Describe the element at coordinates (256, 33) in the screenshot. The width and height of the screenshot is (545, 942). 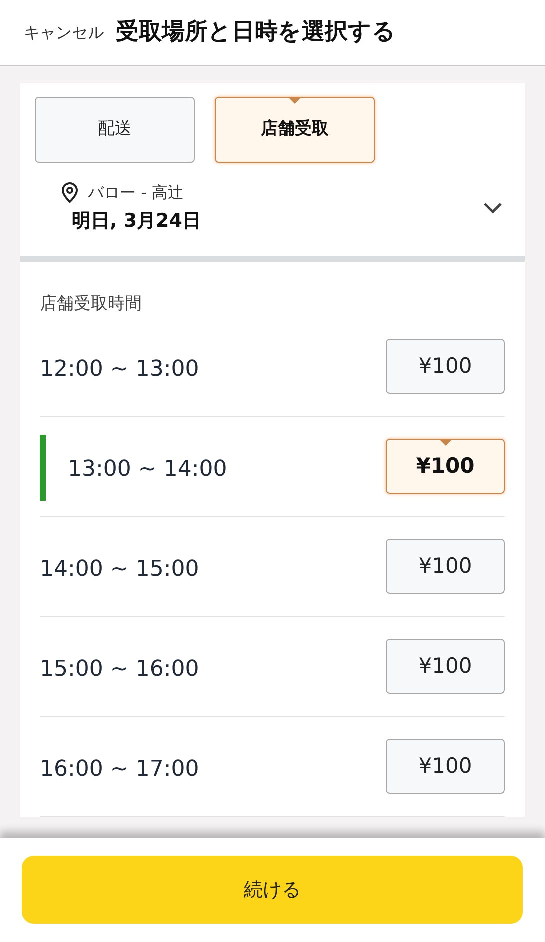
I see `page-title: 受取場所と日時を選択する` at that location.